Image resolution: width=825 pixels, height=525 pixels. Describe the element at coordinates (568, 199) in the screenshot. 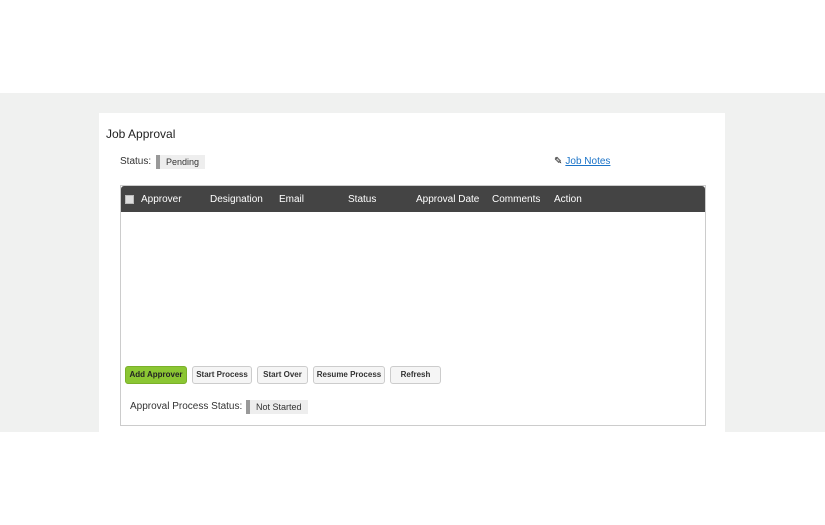

I see `column-action: Action` at that location.